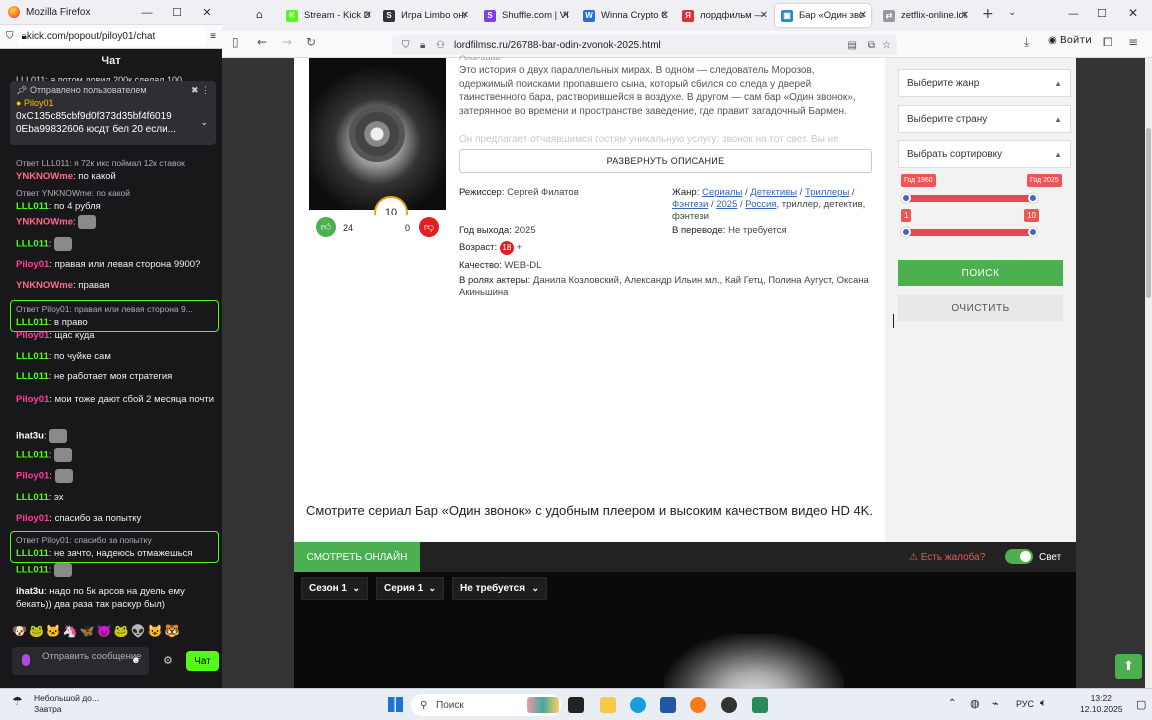  I want to click on extensions-icon: ⧠, so click(1108, 42).